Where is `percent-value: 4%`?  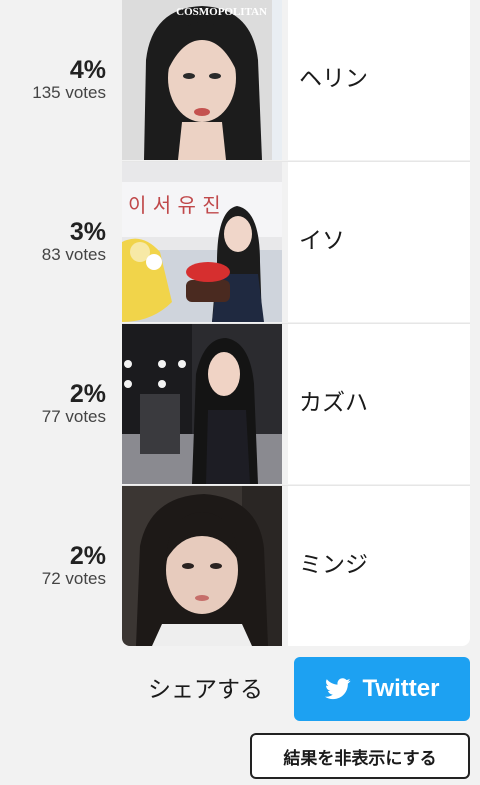
percent-value: 4% is located at coordinates (87, 70).